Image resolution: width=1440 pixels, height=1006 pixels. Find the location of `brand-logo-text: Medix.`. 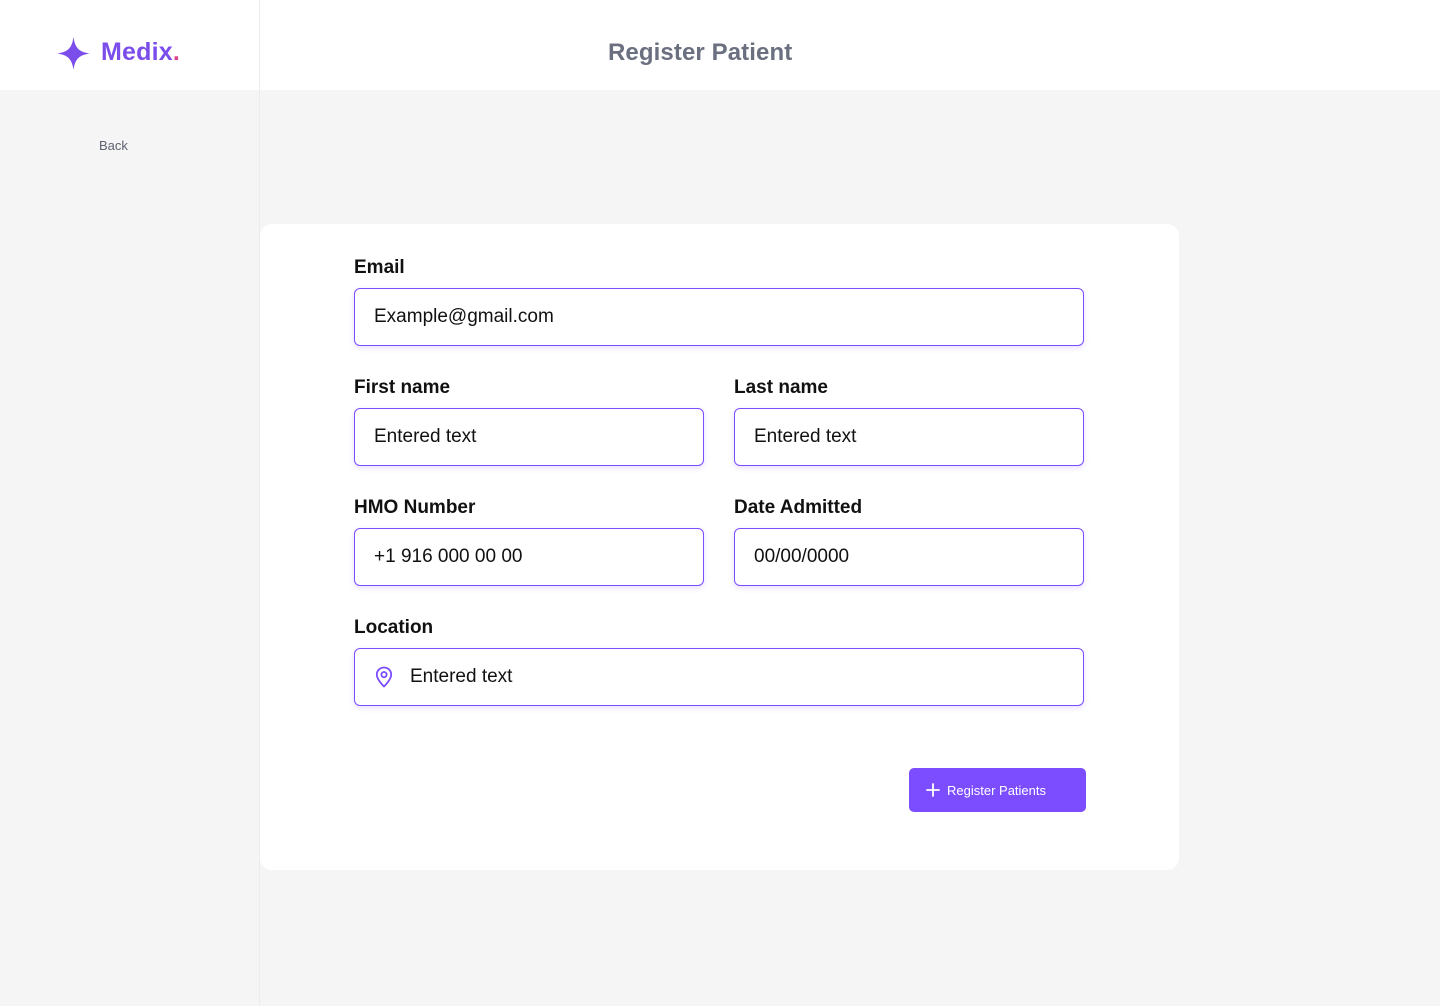

brand-logo-text: Medix. is located at coordinates (140, 52).